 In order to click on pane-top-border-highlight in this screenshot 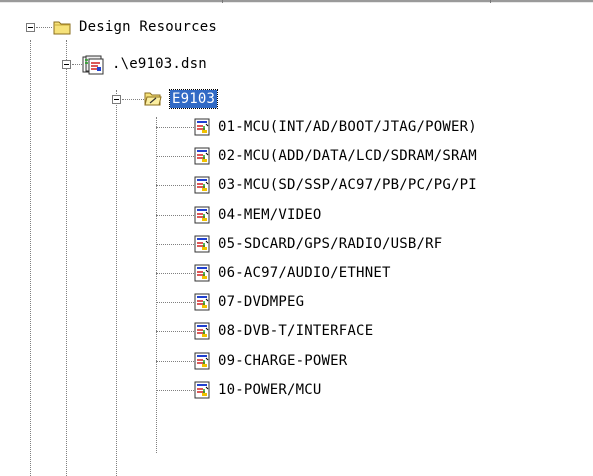, I will do `click(296, 2)`.